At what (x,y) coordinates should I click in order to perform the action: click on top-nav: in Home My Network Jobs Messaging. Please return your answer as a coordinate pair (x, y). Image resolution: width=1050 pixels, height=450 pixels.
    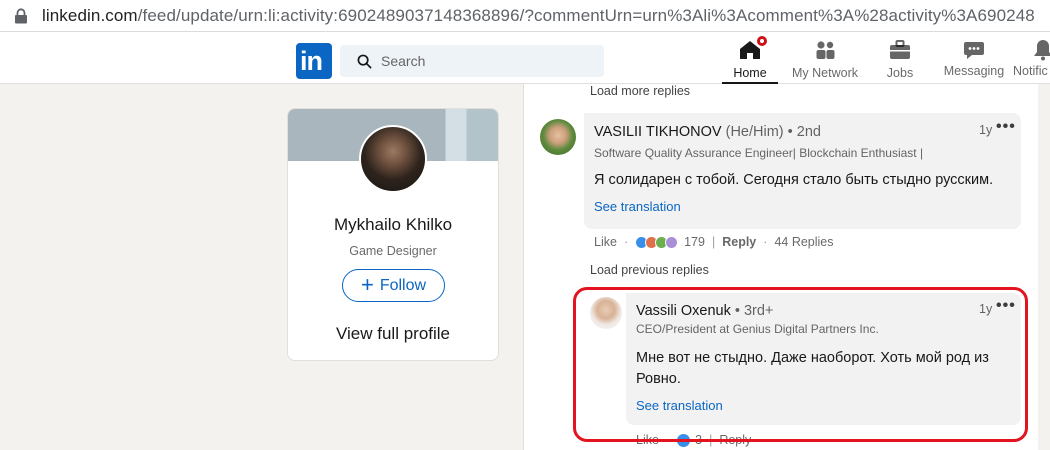
    Looking at the image, I should click on (525, 58).